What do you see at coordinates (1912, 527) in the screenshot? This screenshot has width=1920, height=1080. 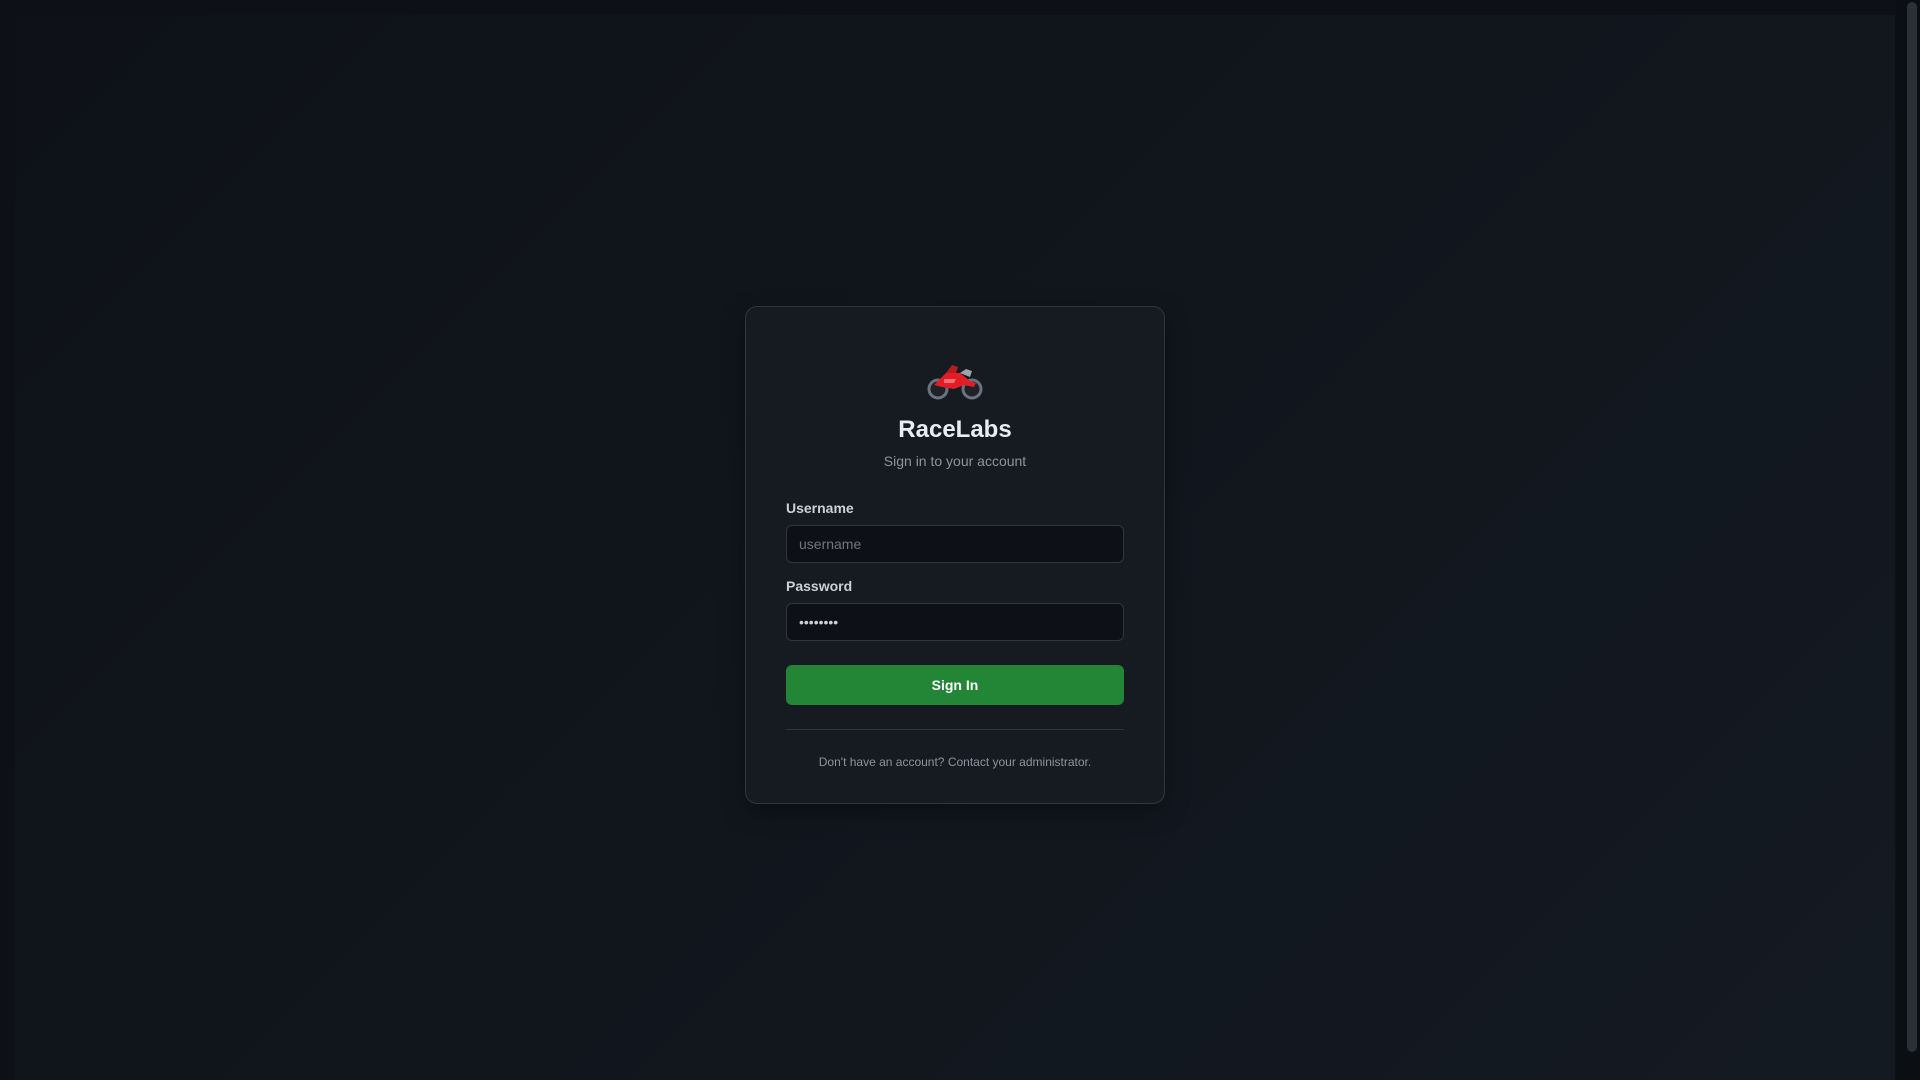 I see `scrollbar-thumb` at bounding box center [1912, 527].